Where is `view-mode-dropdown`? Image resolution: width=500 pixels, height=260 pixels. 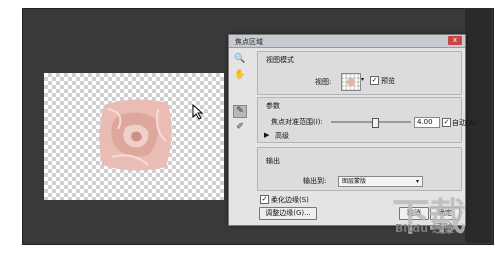
view-mode-dropdown is located at coordinates (351, 82).